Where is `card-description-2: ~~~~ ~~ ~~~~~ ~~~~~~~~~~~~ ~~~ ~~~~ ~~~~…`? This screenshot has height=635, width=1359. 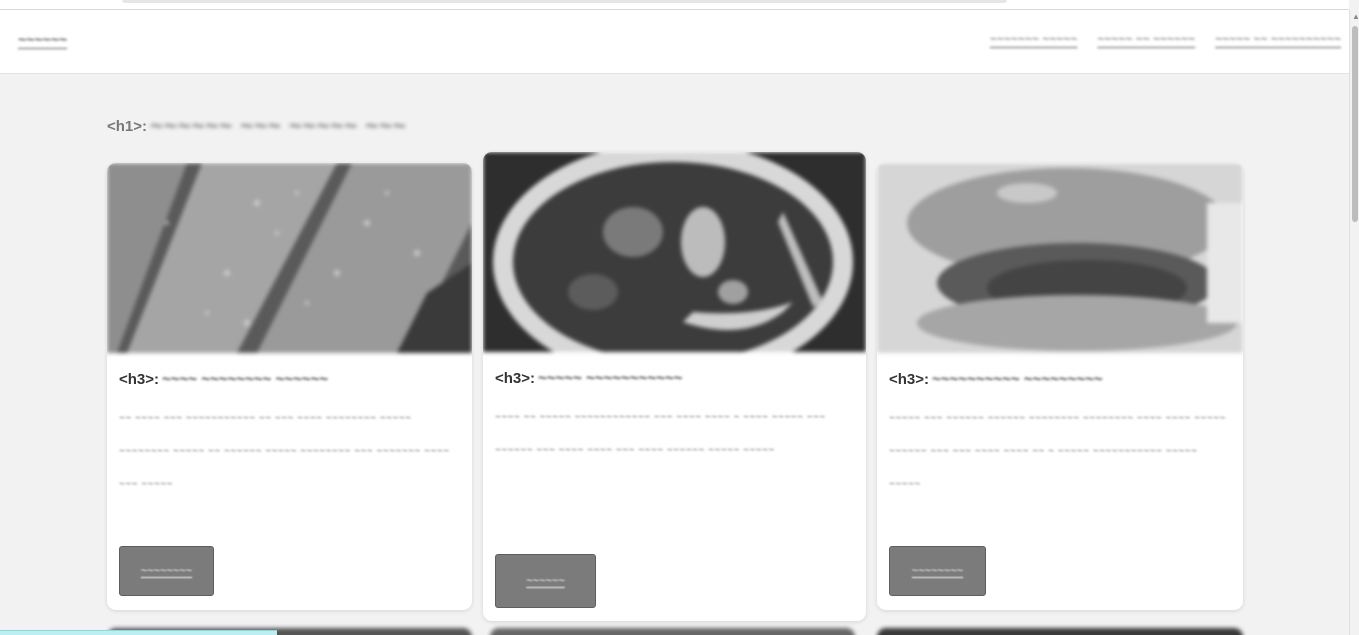
card-description-2: ~~~~ ~~ ~~~~~ ~~~~~~~~~~~~ ~~~ ~~~~ ~~~~… is located at coordinates (660, 434).